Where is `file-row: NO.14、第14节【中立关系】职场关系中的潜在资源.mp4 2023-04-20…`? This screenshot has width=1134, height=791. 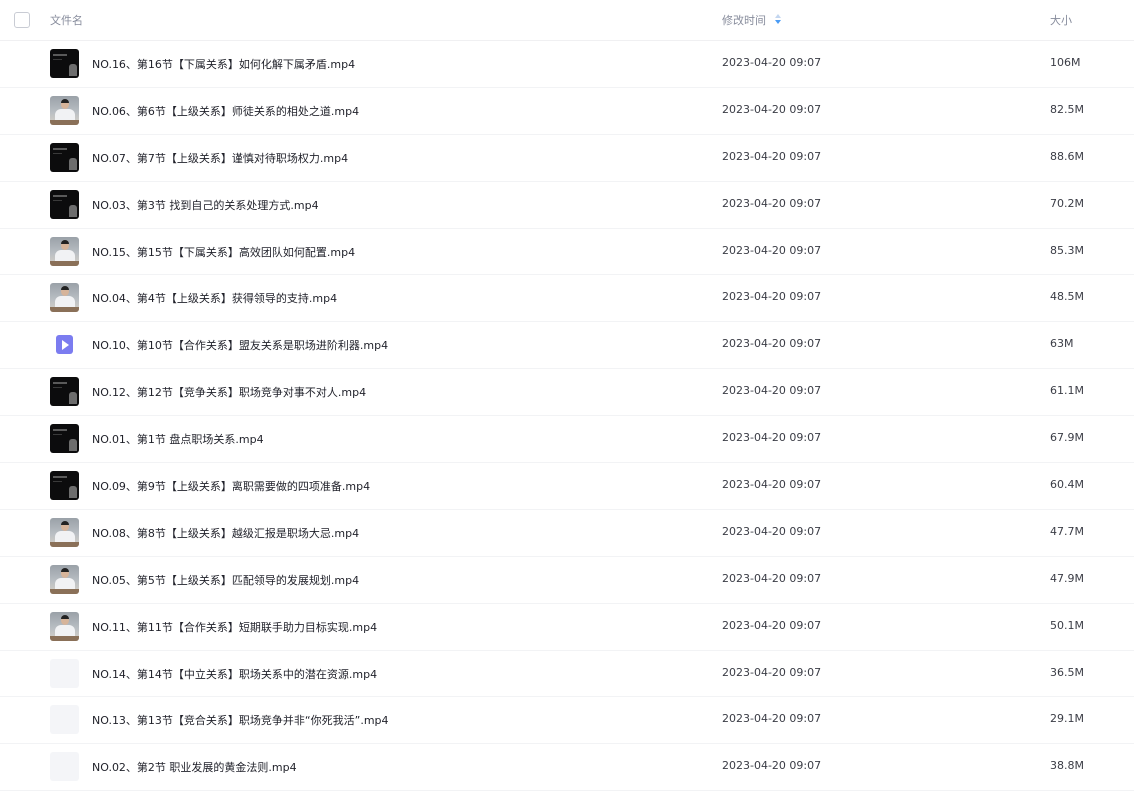
file-row: NO.14、第14节【中立关系】职场关系中的潜在资源.mp4 2023-04-20… is located at coordinates (567, 674).